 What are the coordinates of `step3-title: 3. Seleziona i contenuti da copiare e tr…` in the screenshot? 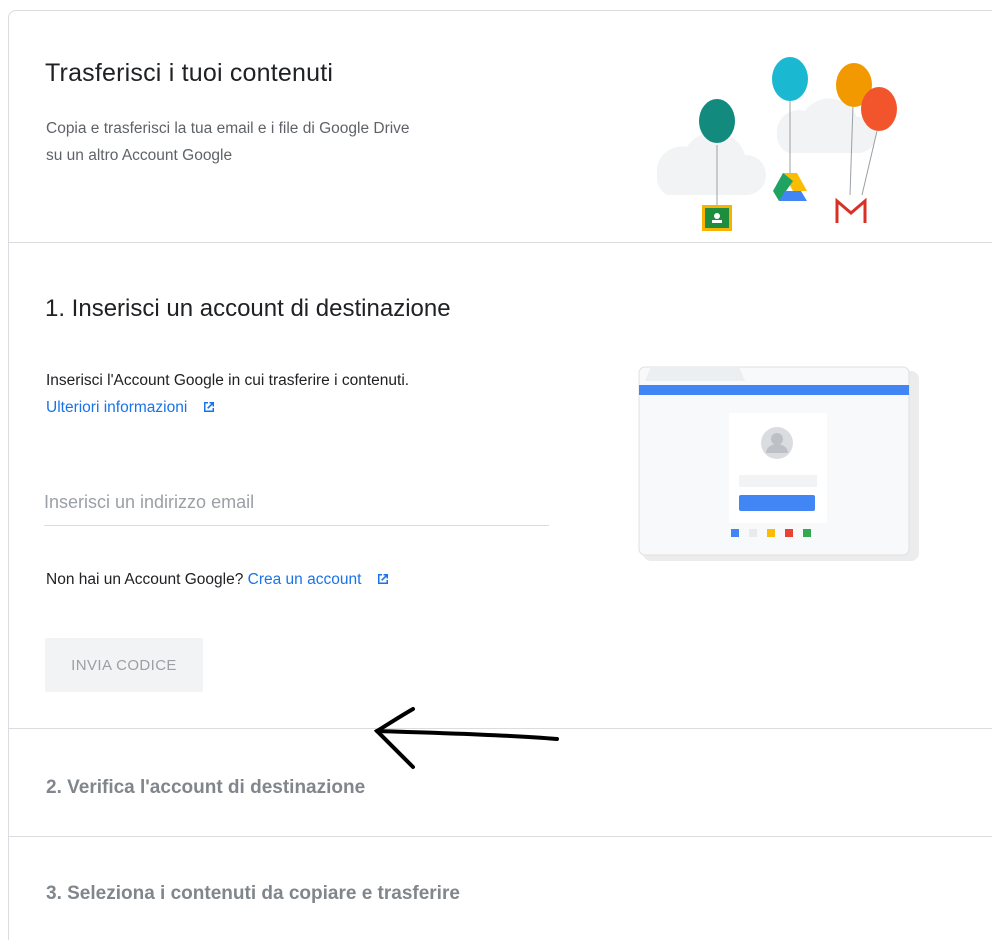 It's located at (253, 893).